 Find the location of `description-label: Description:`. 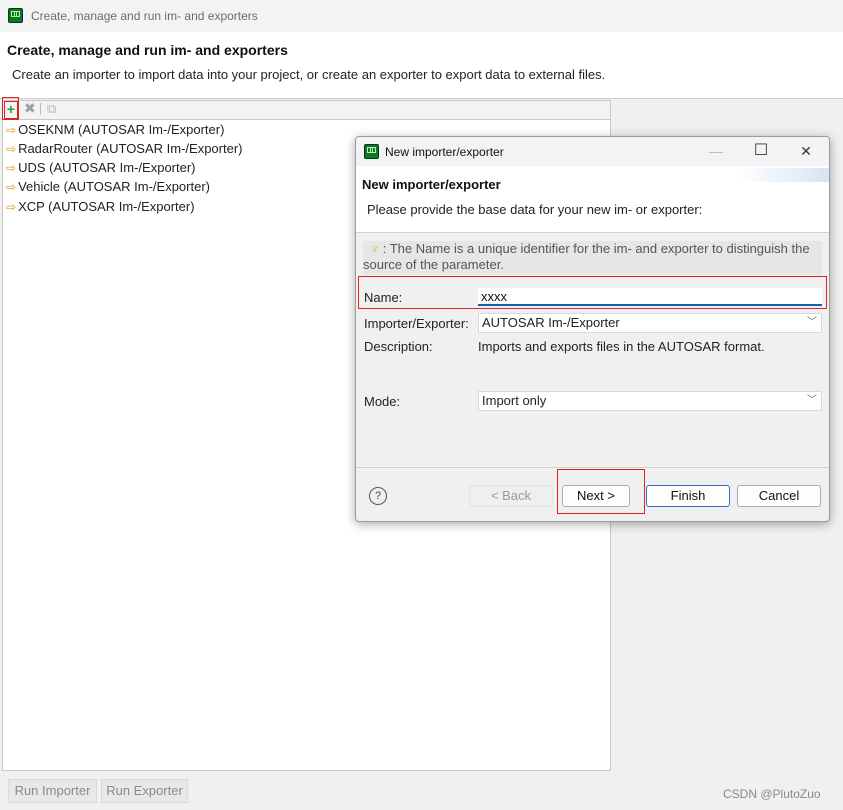

description-label: Description: is located at coordinates (398, 346).